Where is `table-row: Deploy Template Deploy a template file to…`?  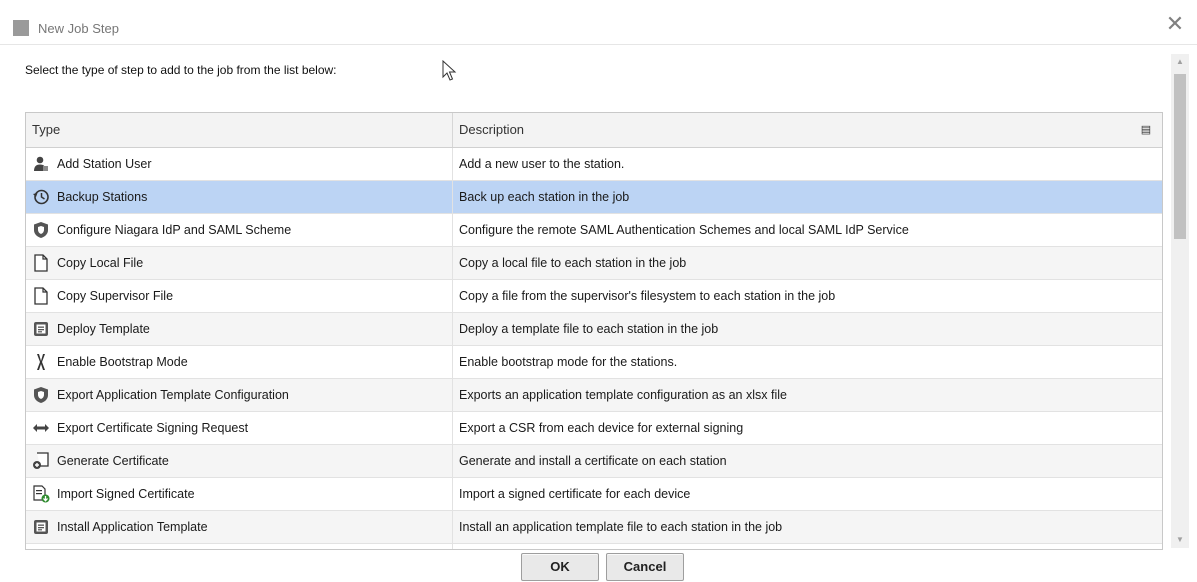 table-row: Deploy Template Deploy a template file to… is located at coordinates (594, 329).